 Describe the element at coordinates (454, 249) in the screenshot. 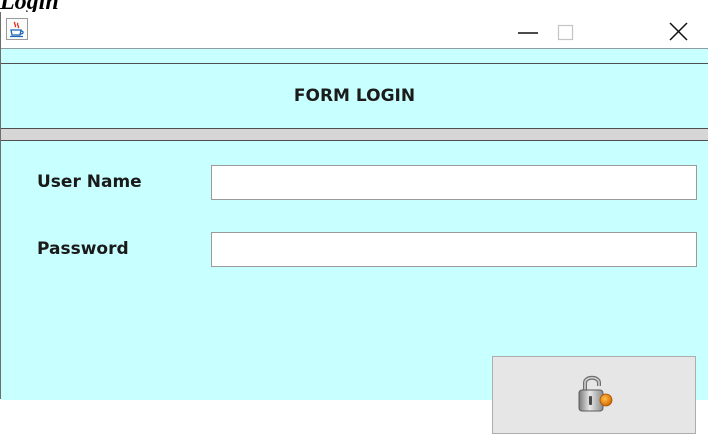

I see `password-input` at that location.